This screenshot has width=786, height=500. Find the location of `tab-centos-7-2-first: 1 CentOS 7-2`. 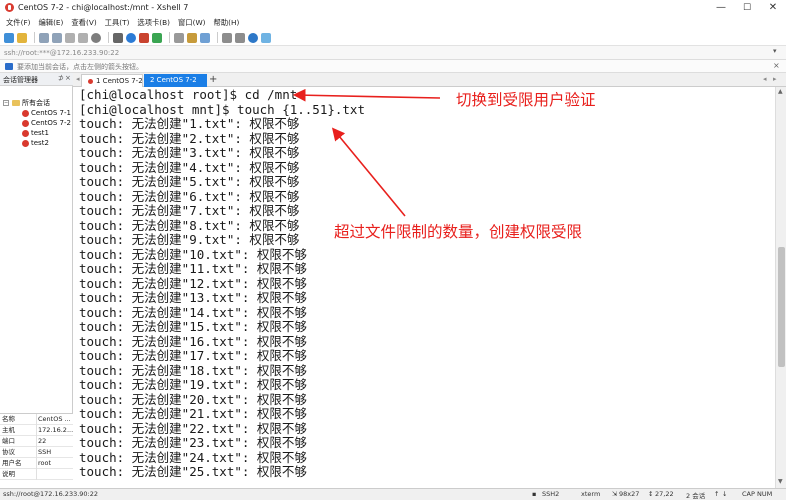

tab-centos-7-2-first: 1 CentOS 7-2 is located at coordinates (112, 80).